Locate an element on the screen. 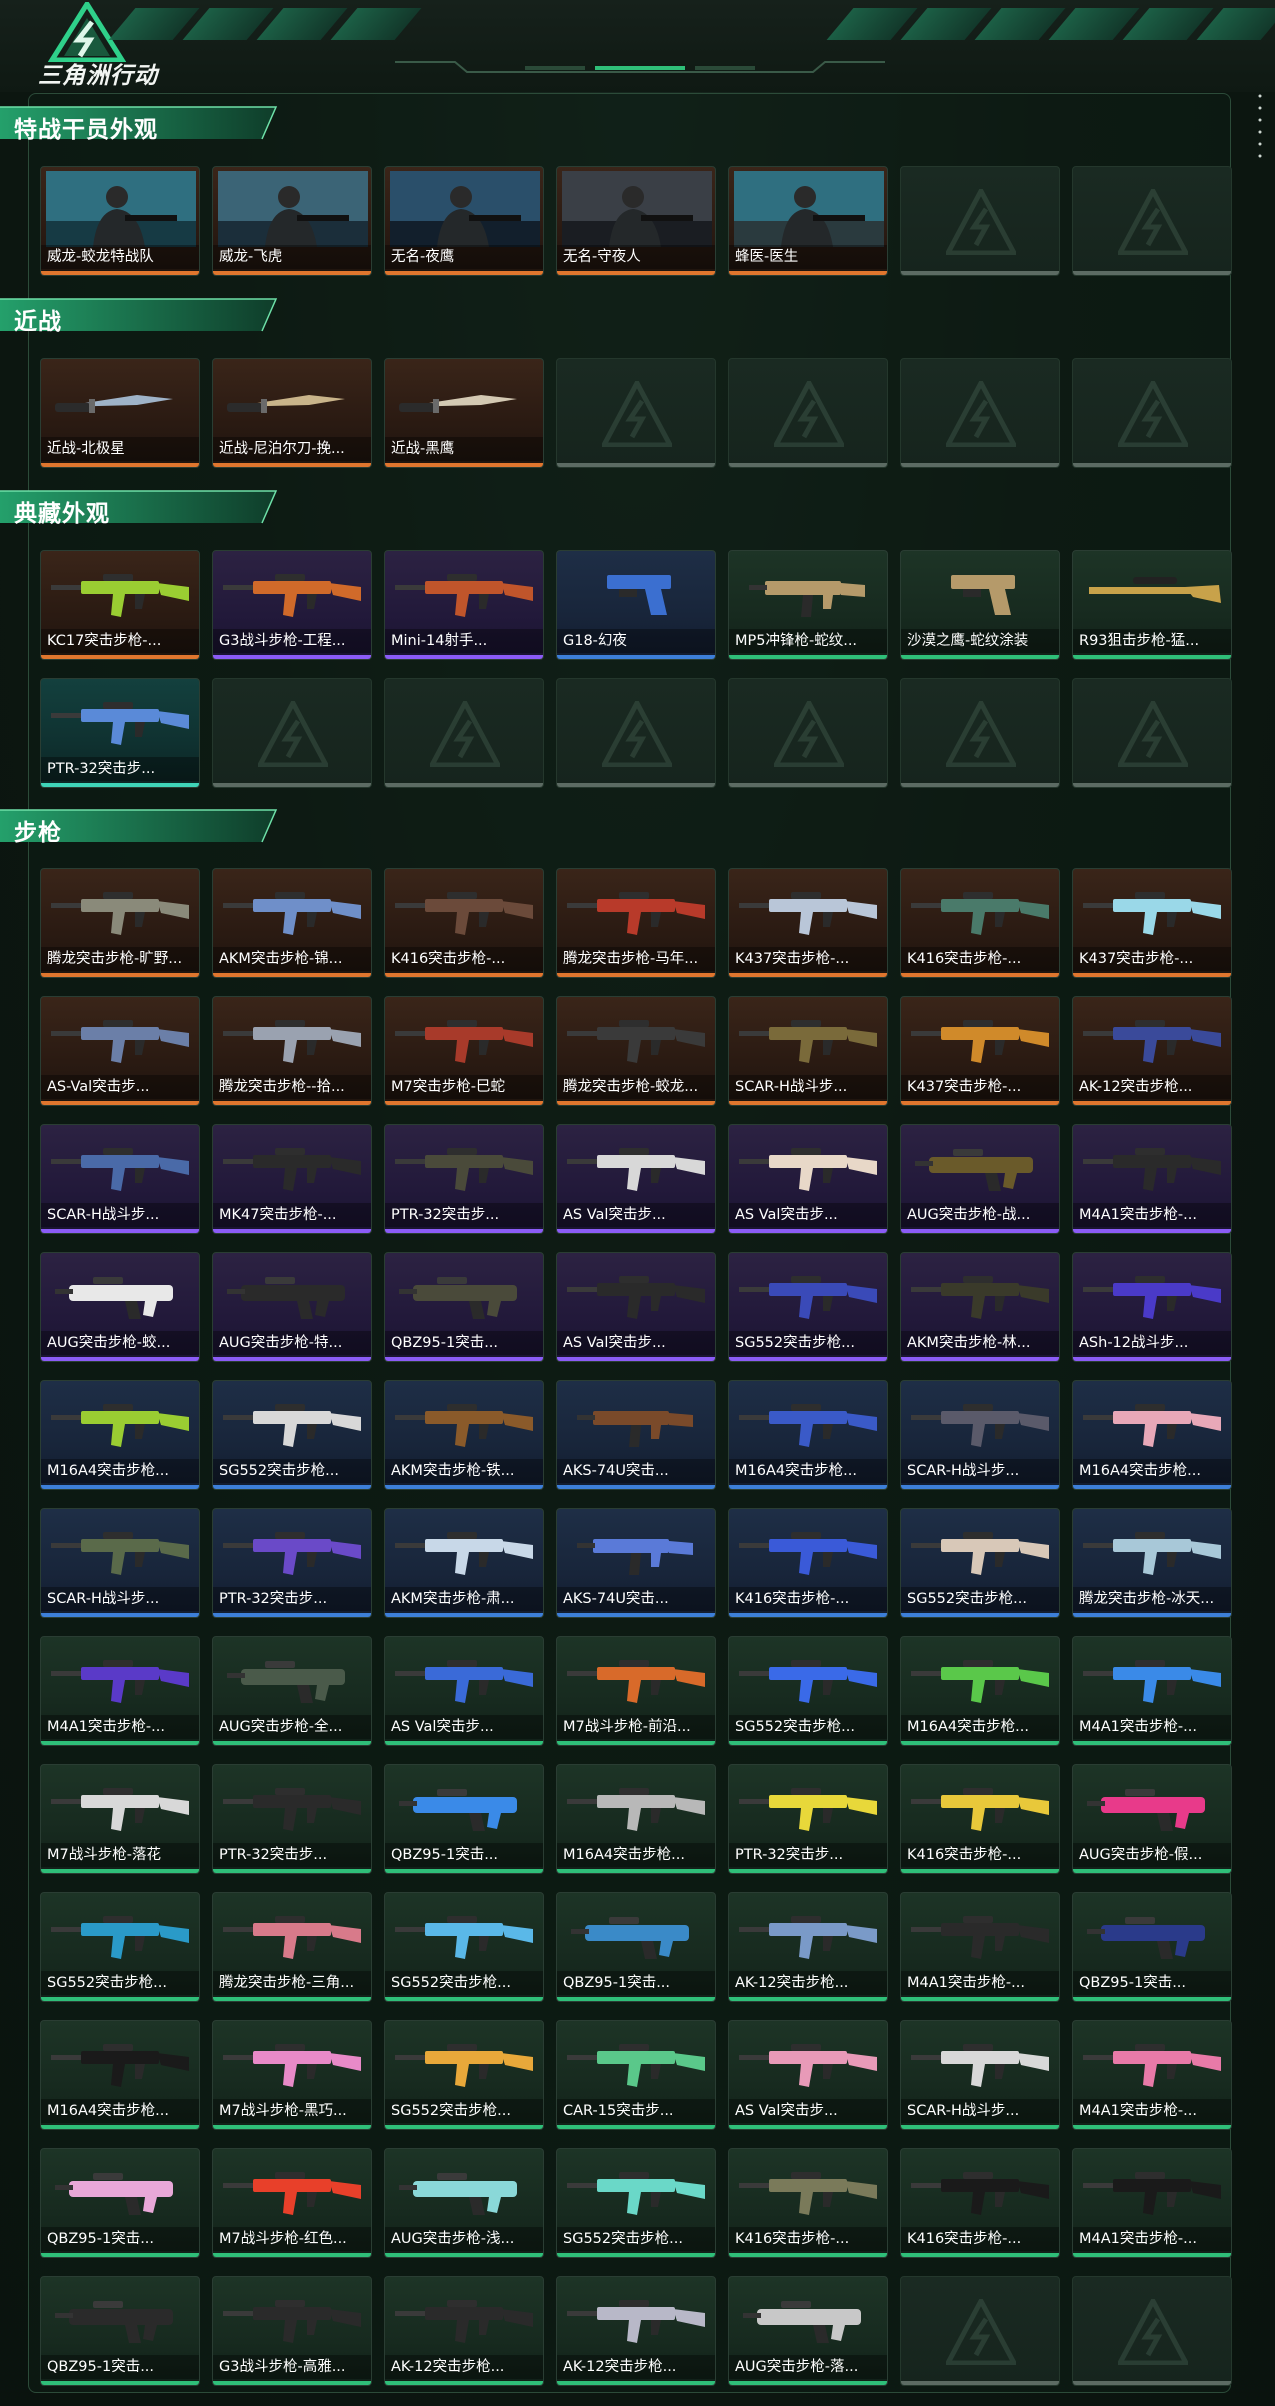 The height and width of the screenshot is (2406, 1275). skin-card: 无名-夜鹰 is located at coordinates (464, 221).